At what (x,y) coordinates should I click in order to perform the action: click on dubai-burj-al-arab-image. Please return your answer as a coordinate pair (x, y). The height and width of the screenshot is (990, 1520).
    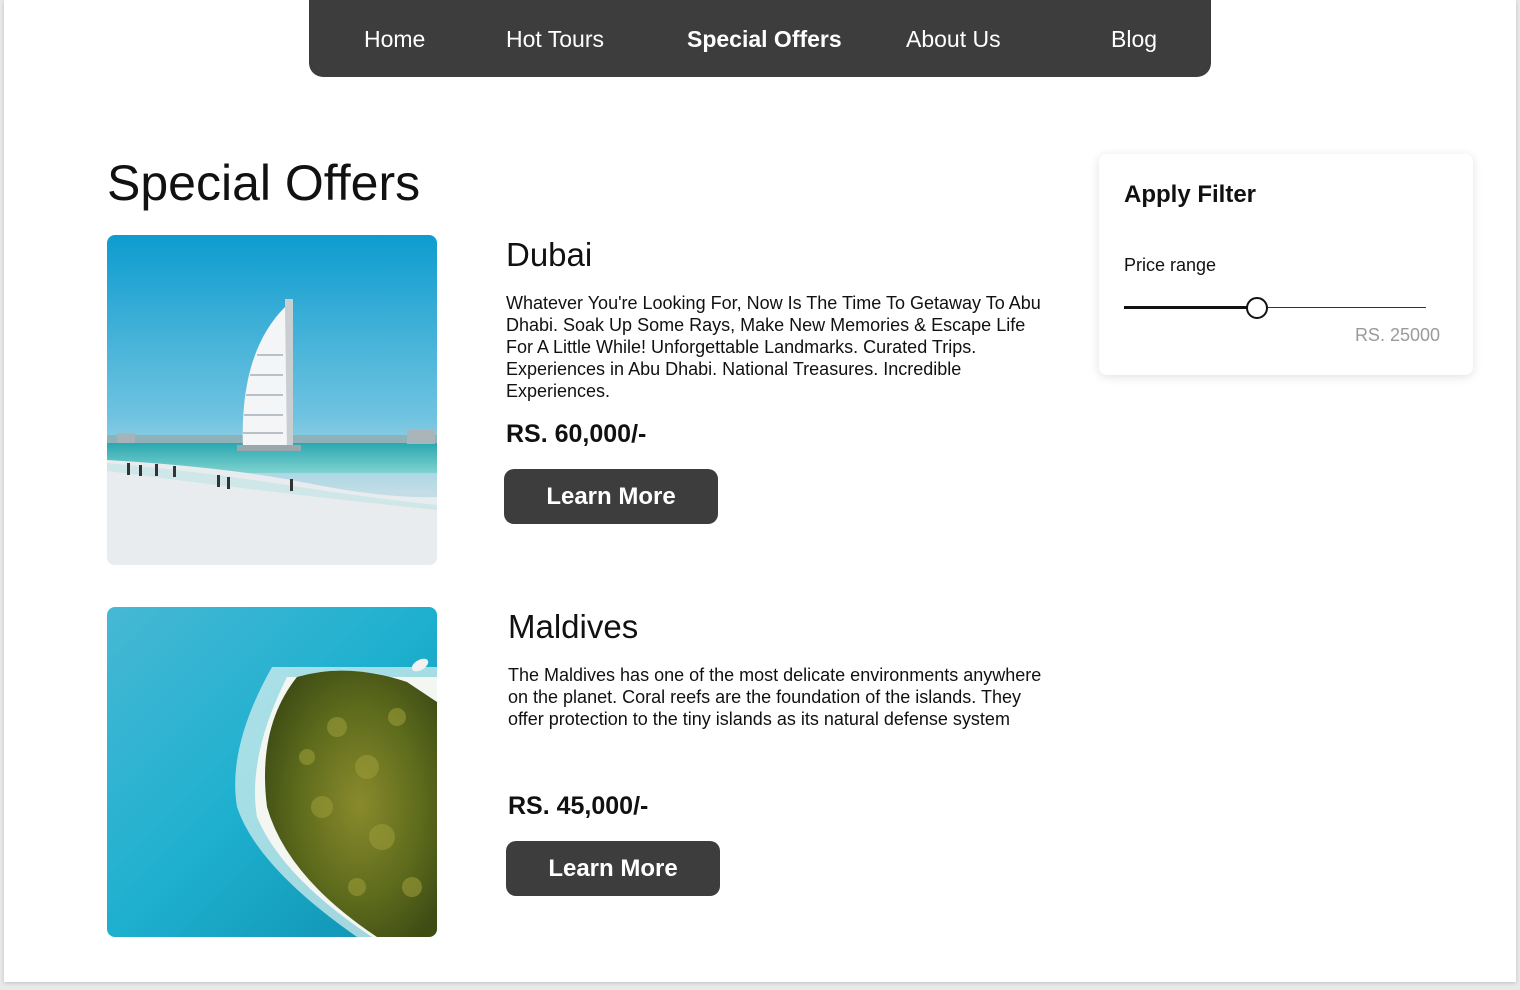
    Looking at the image, I should click on (272, 400).